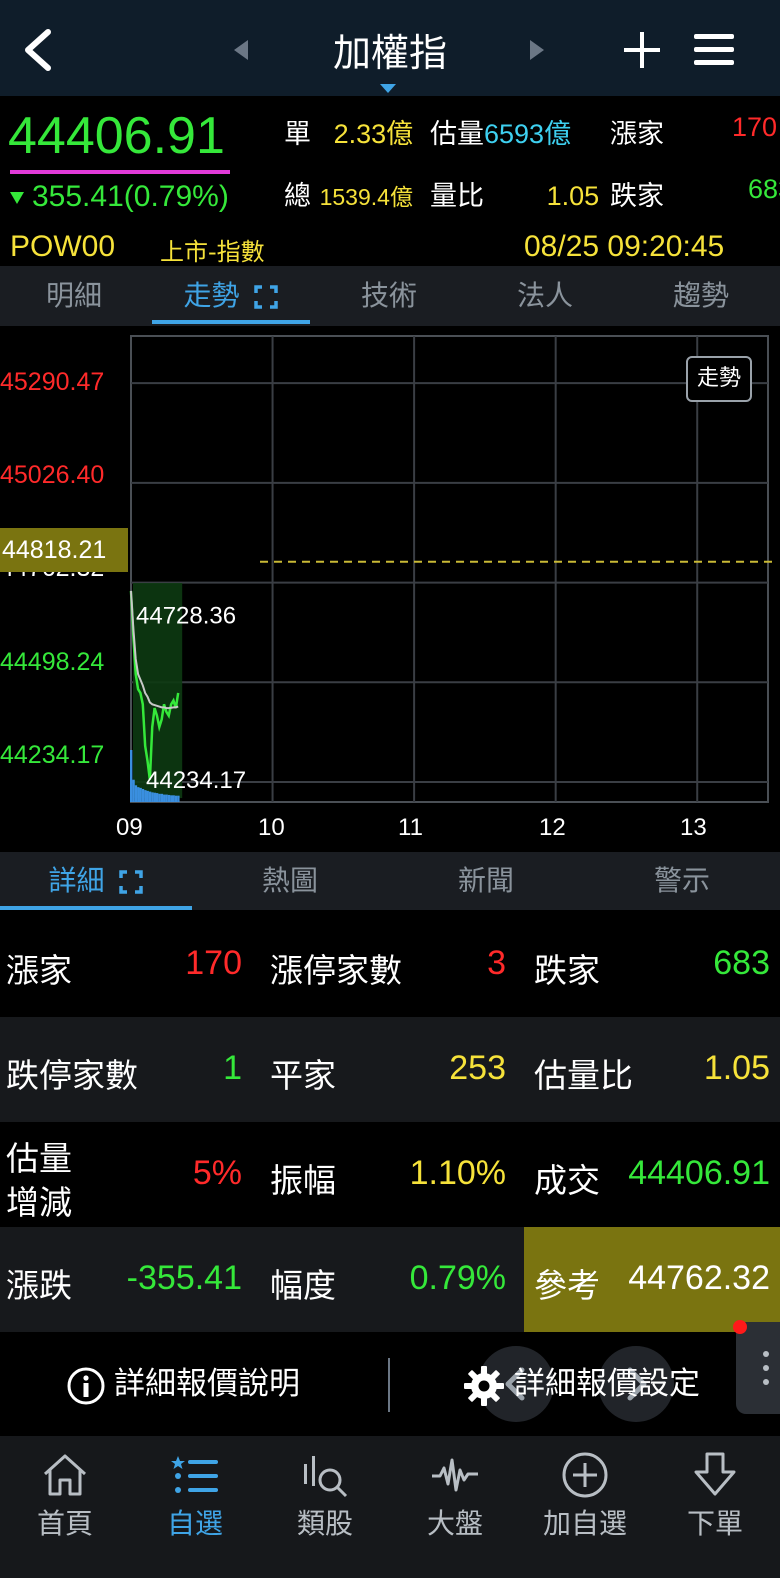 The image size is (780, 1578). I want to click on symbol-code: POW00, so click(63, 246).